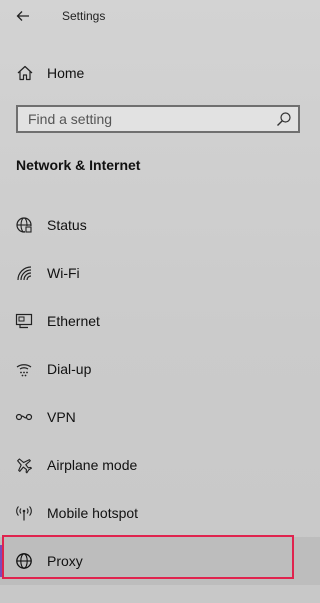  I want to click on nav-item-mobile-hotspot: Mobile hotspot, so click(160, 513).